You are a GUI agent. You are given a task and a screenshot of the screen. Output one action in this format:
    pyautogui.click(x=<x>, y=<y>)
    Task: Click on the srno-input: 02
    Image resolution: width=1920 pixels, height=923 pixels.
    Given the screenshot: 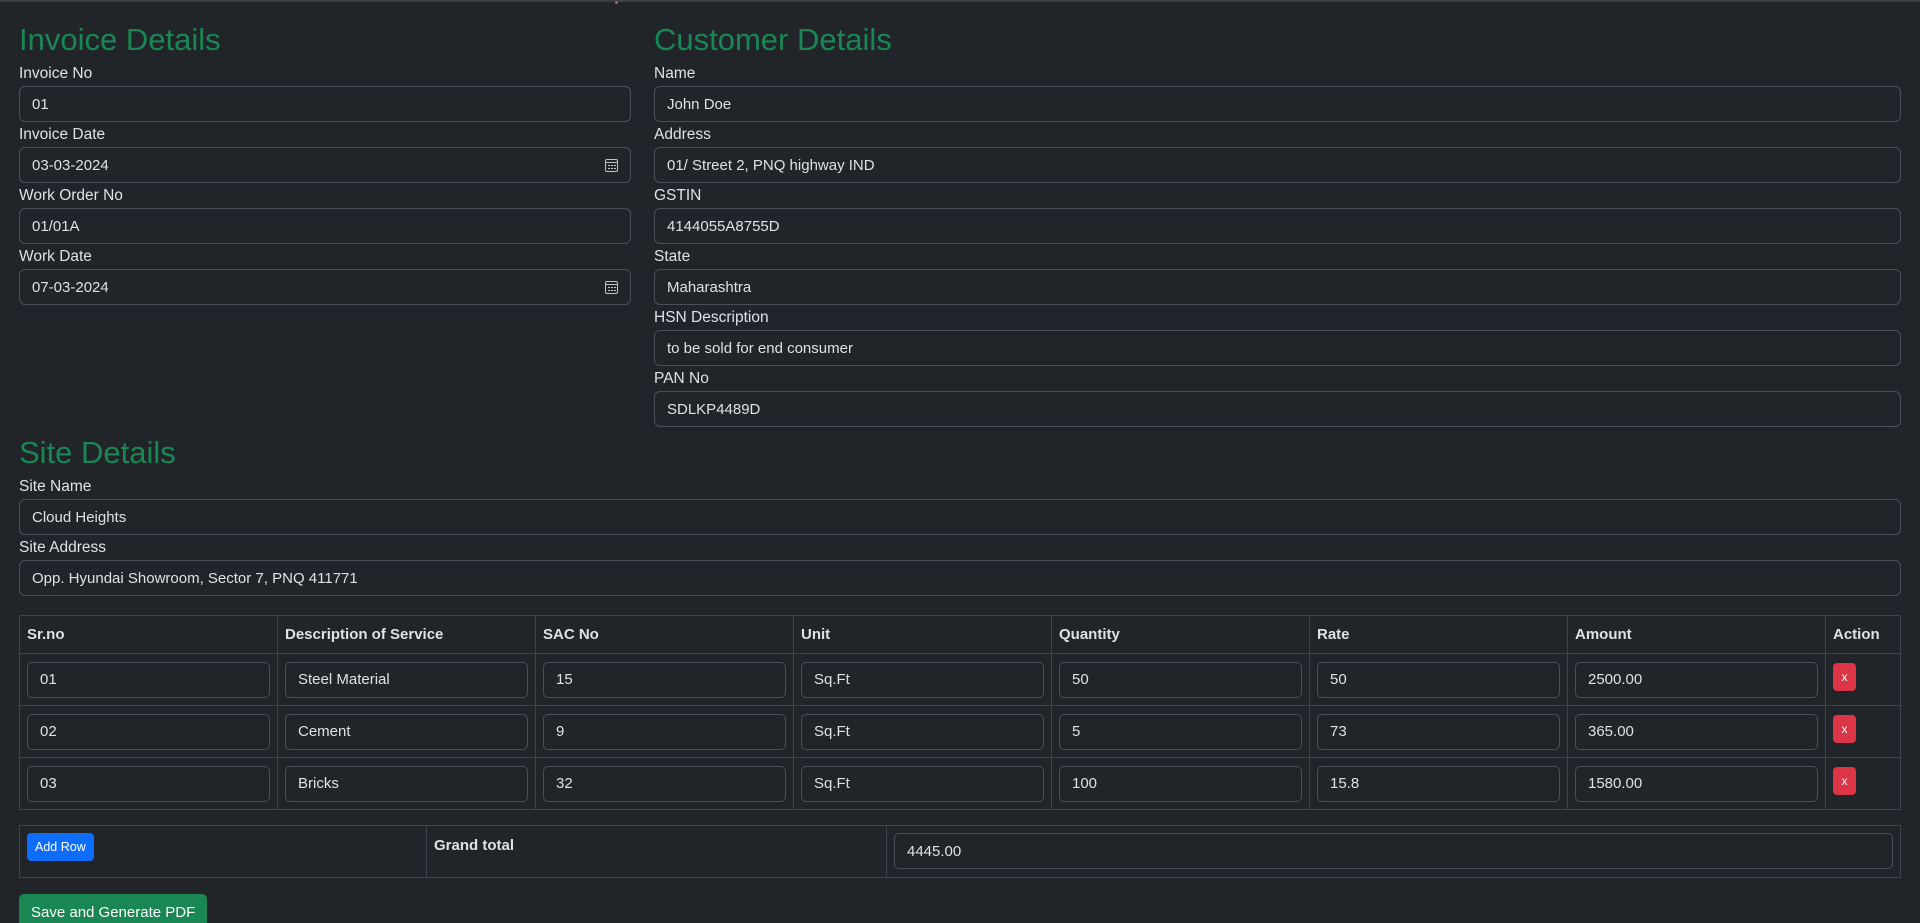 What is the action you would take?
    pyautogui.click(x=148, y=731)
    